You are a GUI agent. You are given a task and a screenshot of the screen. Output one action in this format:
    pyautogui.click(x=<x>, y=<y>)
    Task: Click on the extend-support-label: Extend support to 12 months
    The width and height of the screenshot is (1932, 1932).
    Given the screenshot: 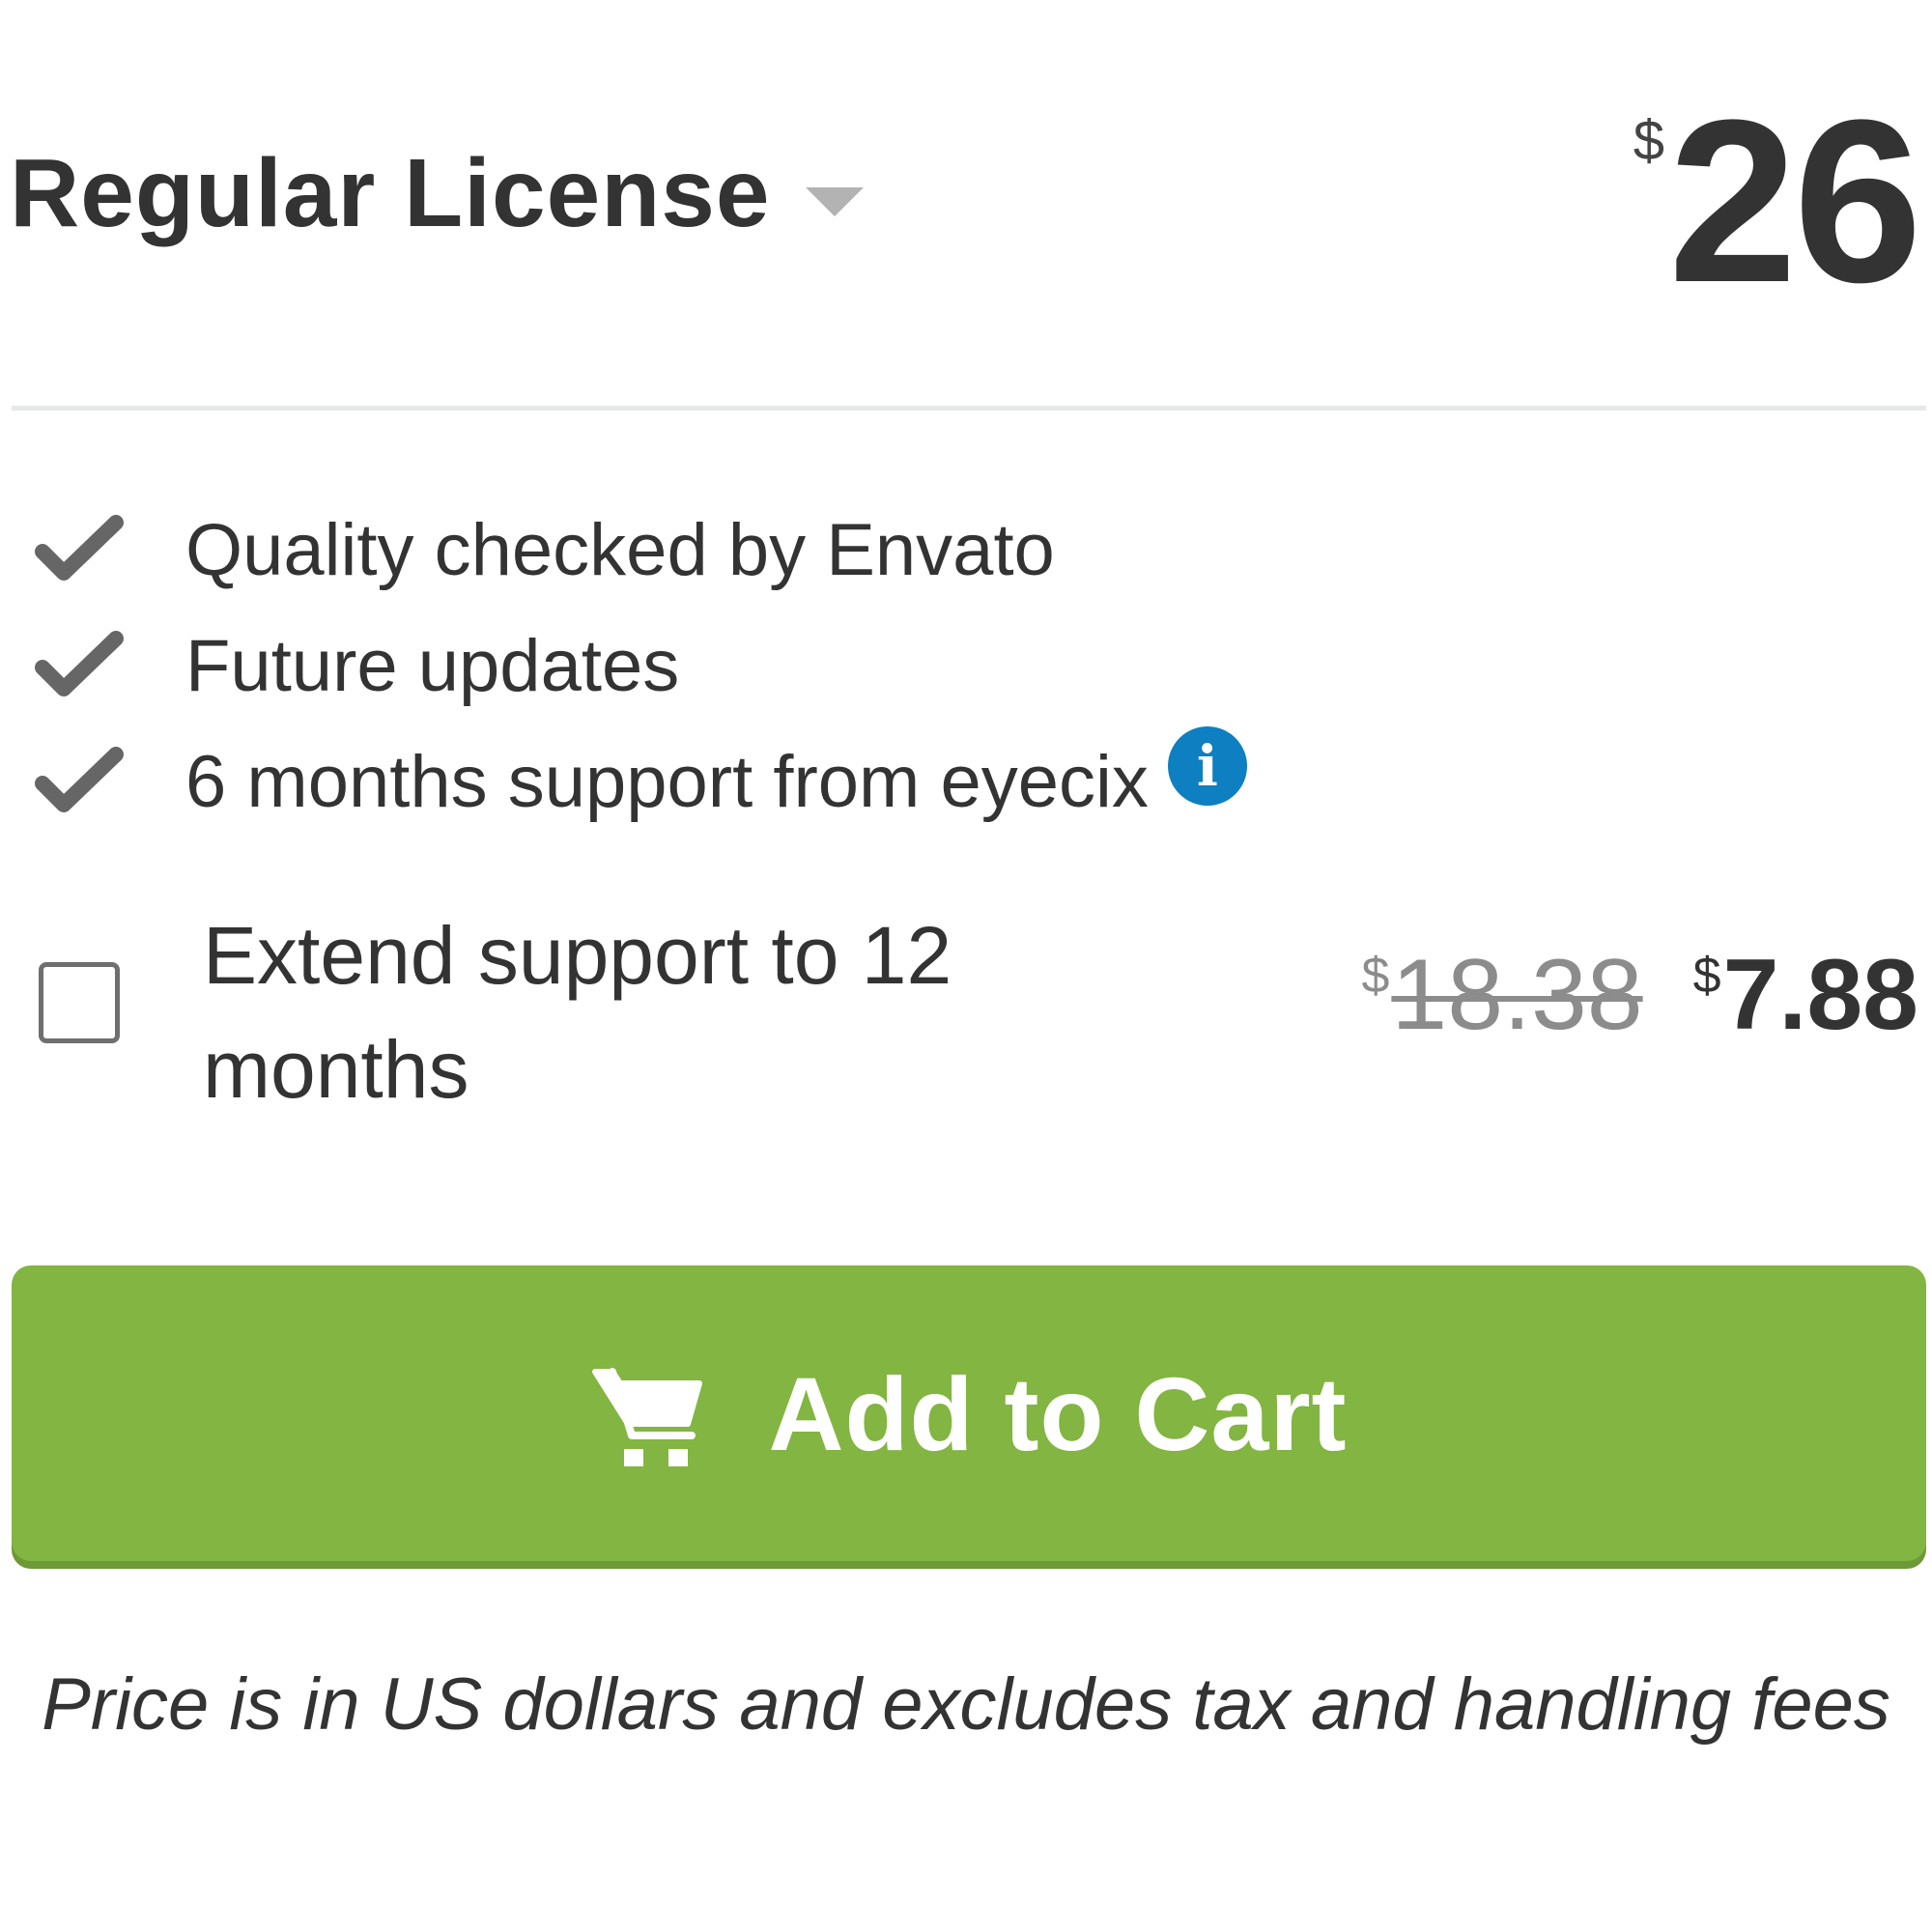 What is the action you would take?
    pyautogui.click(x=637, y=1012)
    